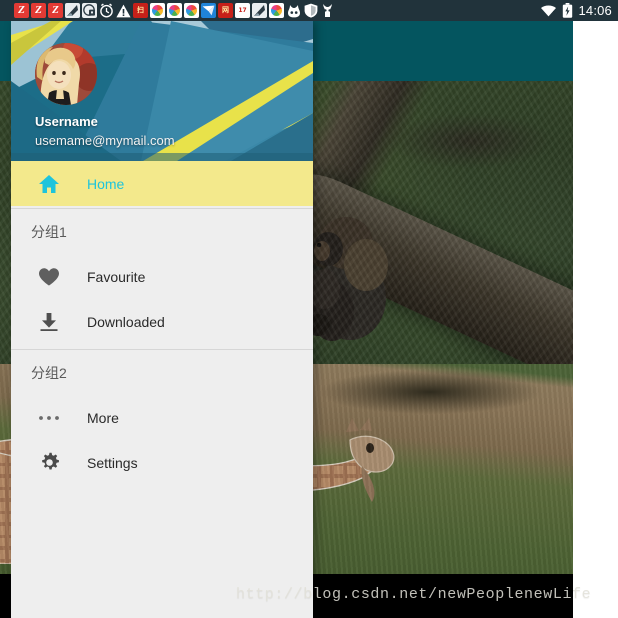 This screenshot has width=618, height=618. Describe the element at coordinates (225, 10) in the screenshot. I see `red-app-icon: 网` at that location.